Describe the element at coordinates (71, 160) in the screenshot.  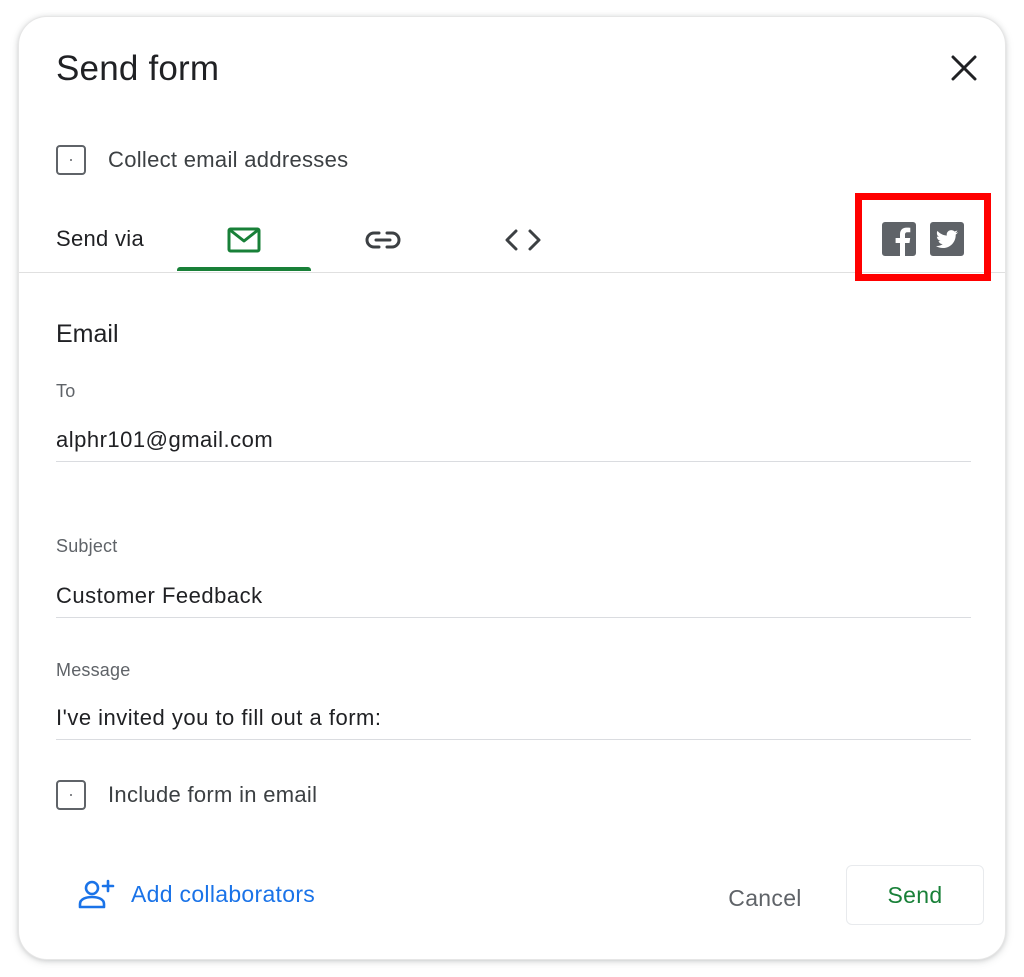
I see `collect-email-checkbox` at that location.